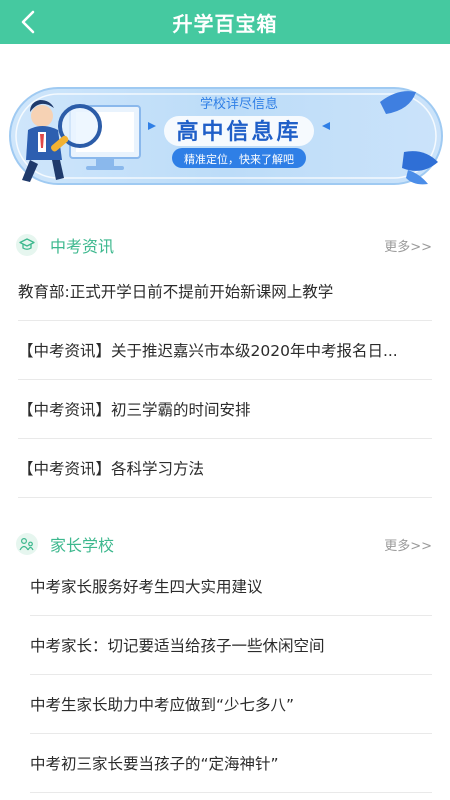  I want to click on list-item-text: 教育部:正式开学日前不提前开始新课网上教学, so click(176, 292).